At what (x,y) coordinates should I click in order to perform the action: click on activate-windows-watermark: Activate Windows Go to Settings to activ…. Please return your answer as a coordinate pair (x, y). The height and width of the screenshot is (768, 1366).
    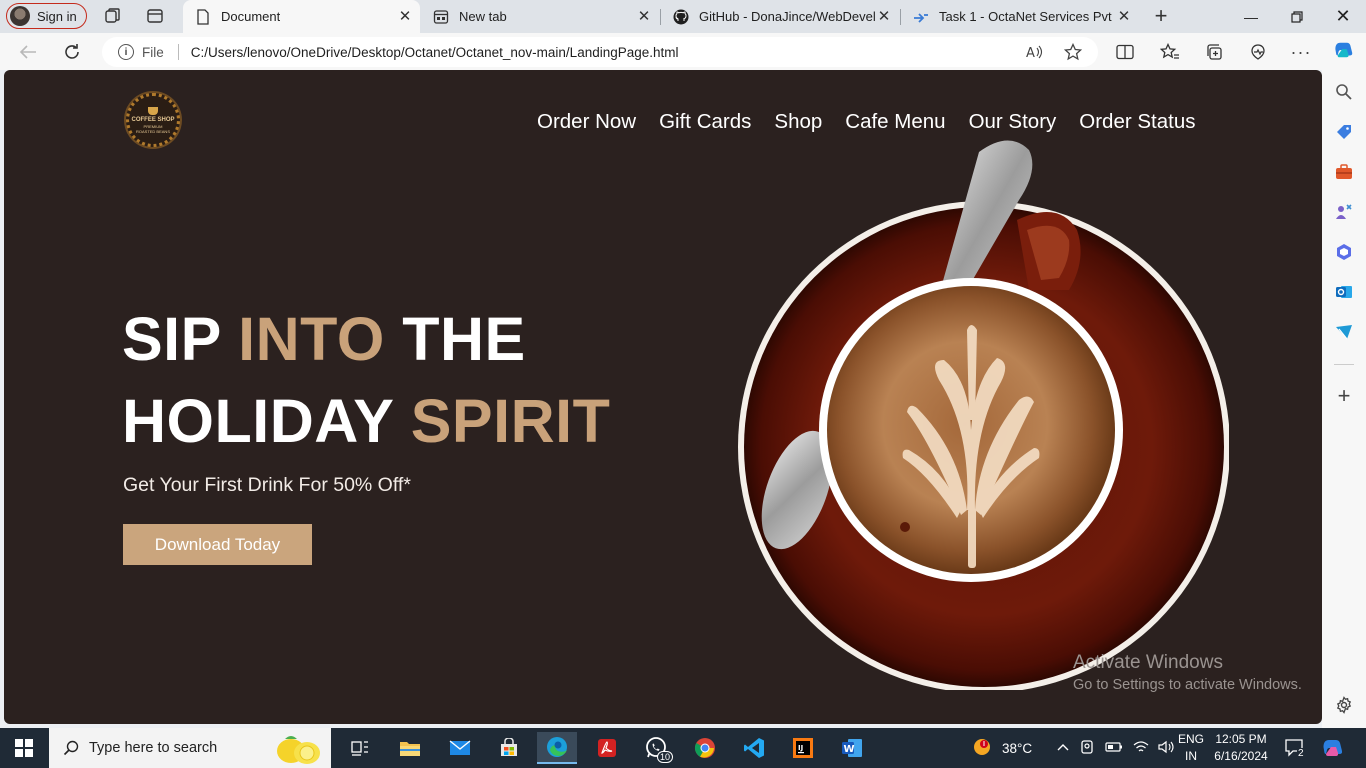
    Looking at the image, I should click on (1187, 672).